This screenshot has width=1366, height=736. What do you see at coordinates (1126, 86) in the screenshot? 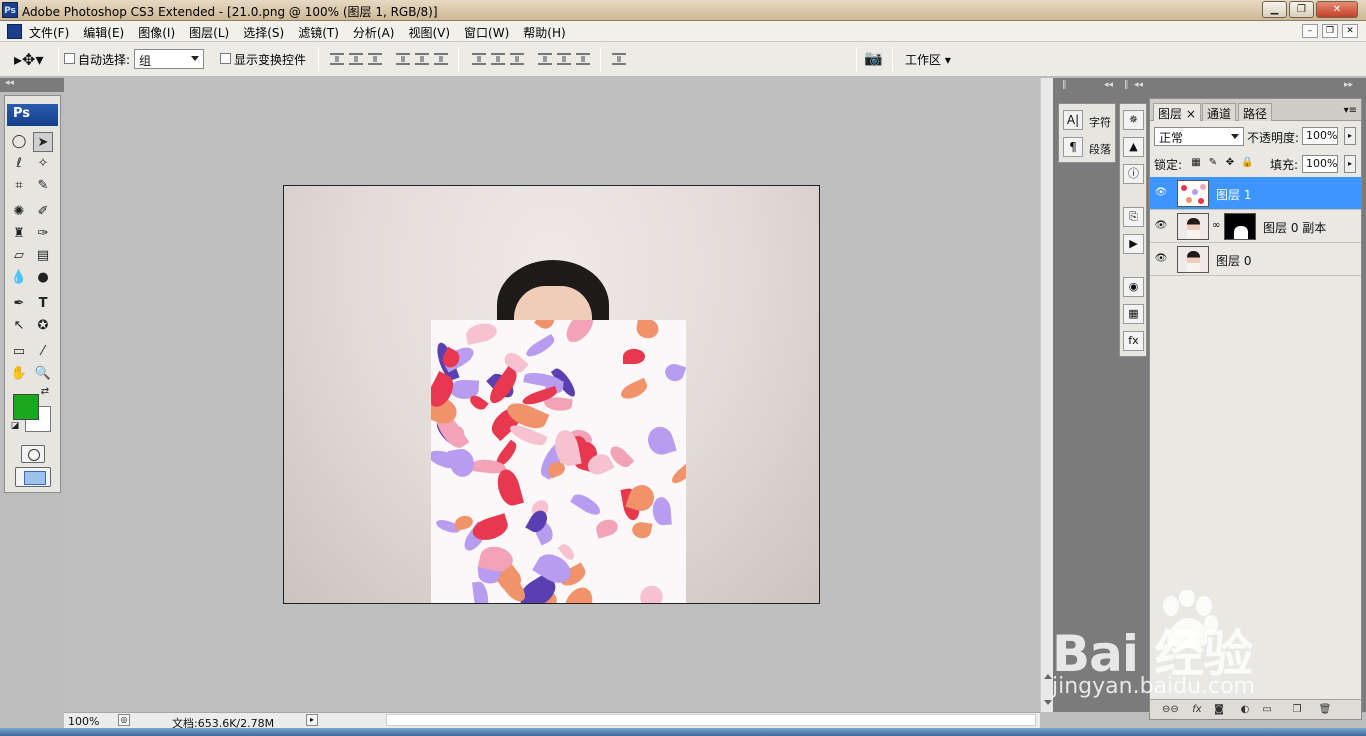
I see `dock-grip-middle: ‖` at bounding box center [1126, 86].